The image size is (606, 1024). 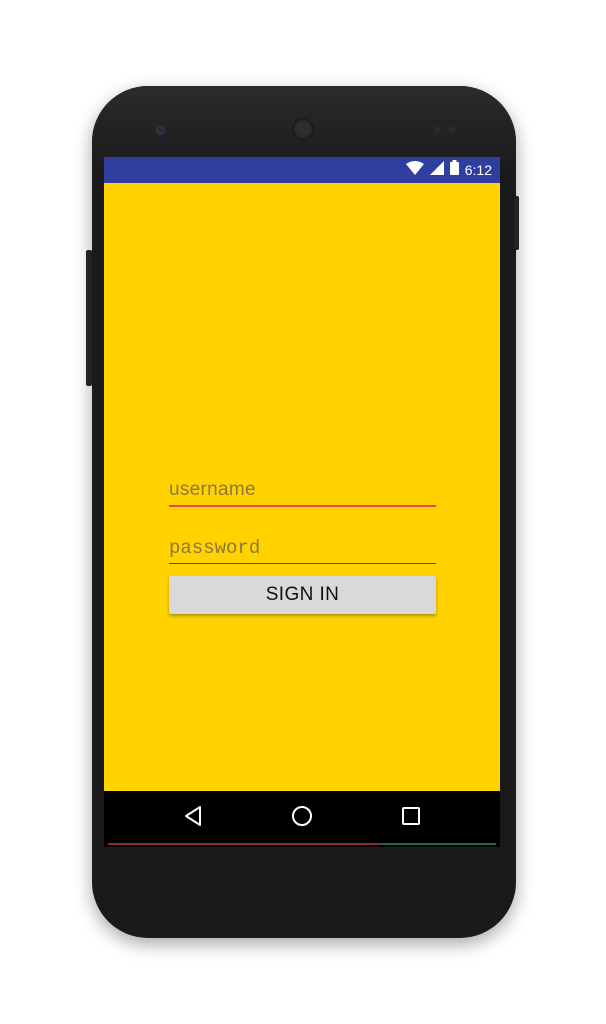 What do you see at coordinates (302, 595) in the screenshot?
I see `sign-in-button: SIGN IN` at bounding box center [302, 595].